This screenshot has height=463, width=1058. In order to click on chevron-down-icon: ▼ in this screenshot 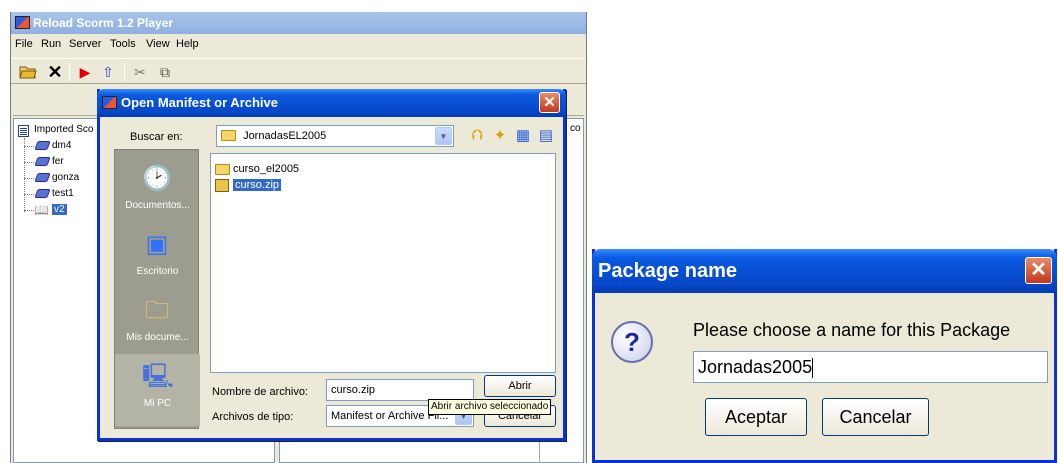, I will do `click(443, 136)`.